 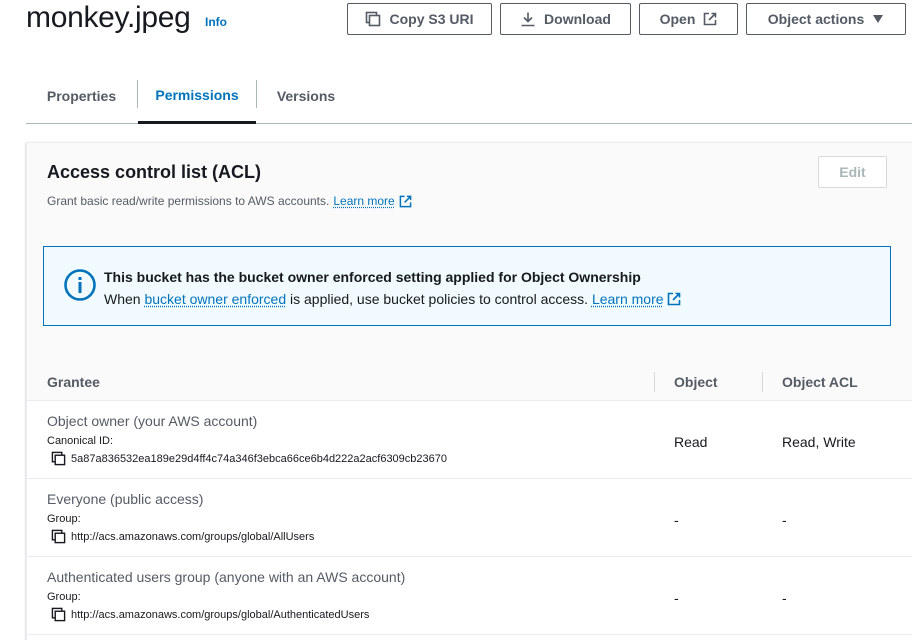 What do you see at coordinates (431, 19) in the screenshot?
I see `copy-s3-uri-label: Copy S3 URI` at bounding box center [431, 19].